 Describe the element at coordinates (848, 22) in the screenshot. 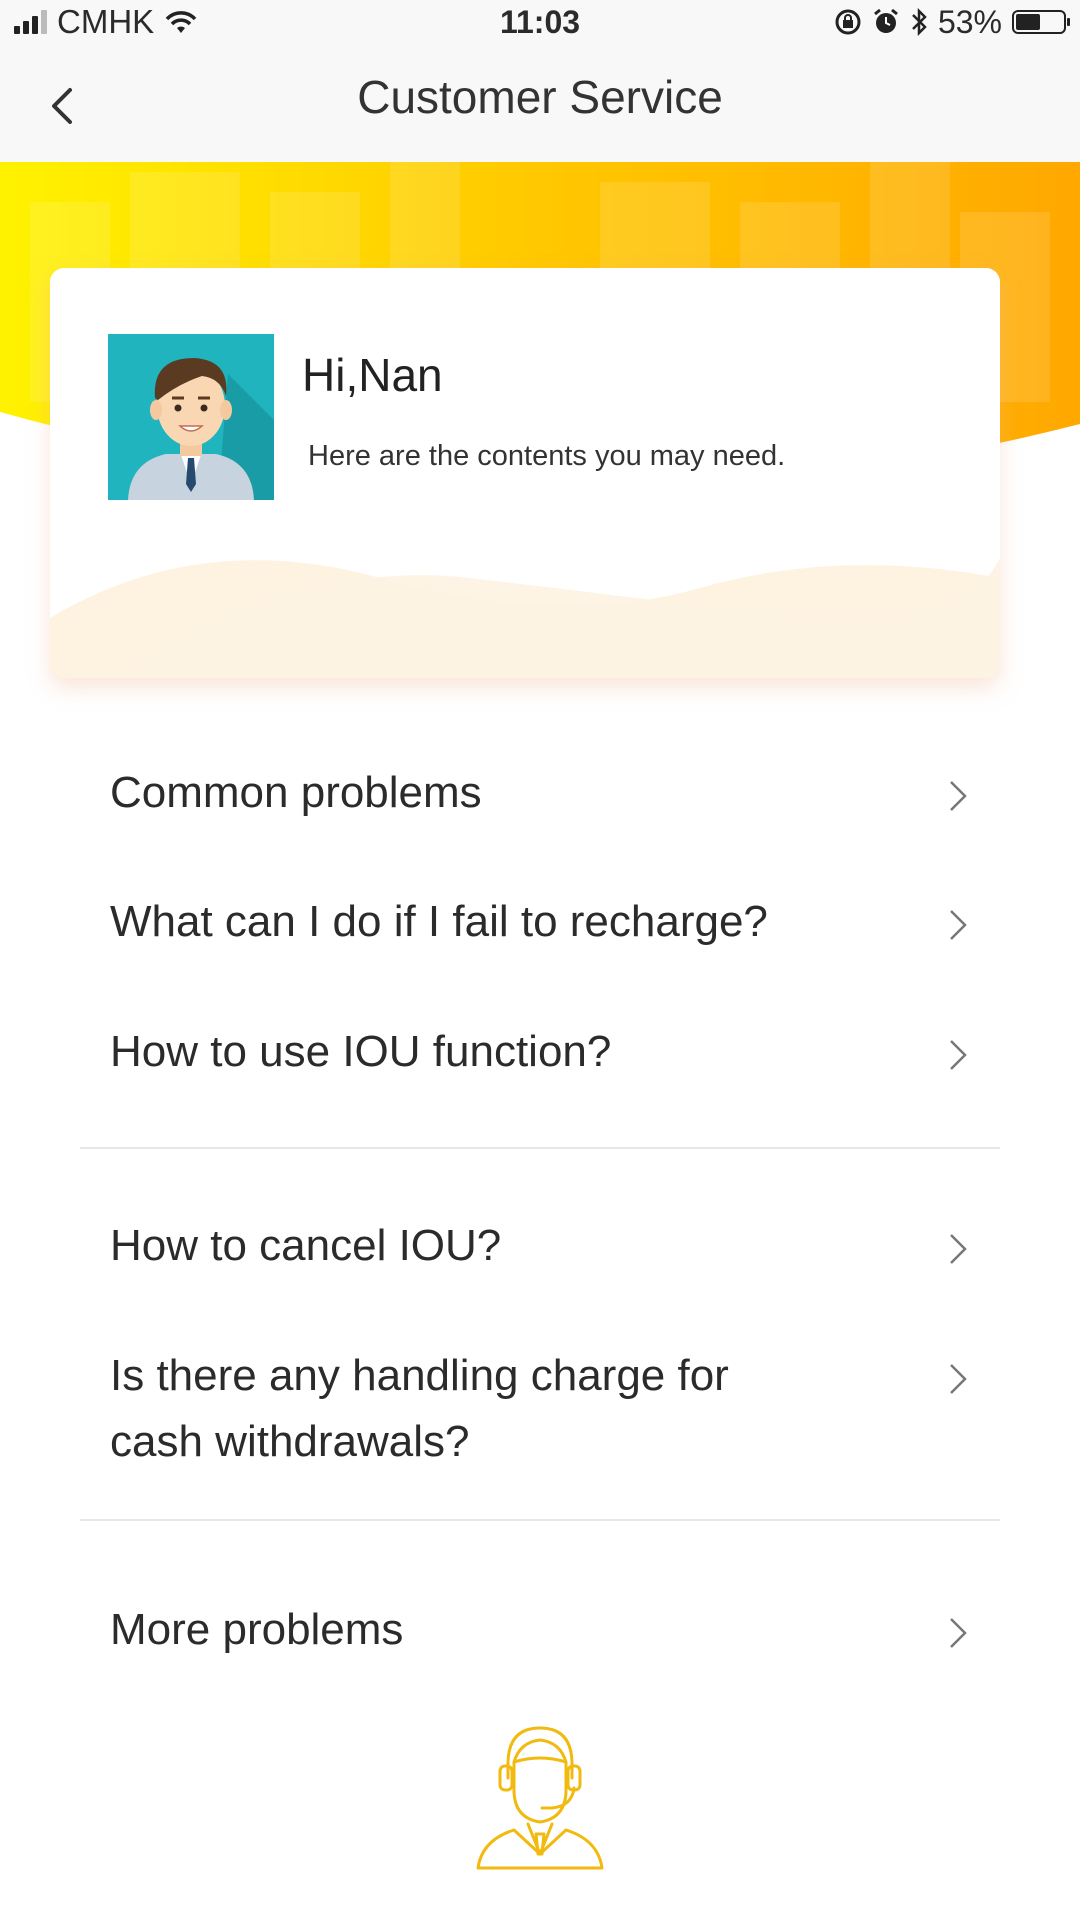

I see `rotation-lock-icon` at that location.